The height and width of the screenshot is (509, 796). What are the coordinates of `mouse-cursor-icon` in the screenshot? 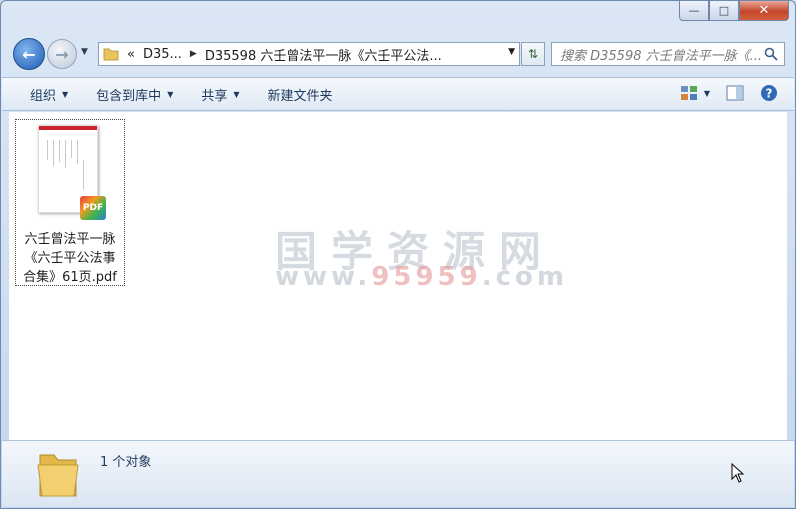 It's located at (738, 473).